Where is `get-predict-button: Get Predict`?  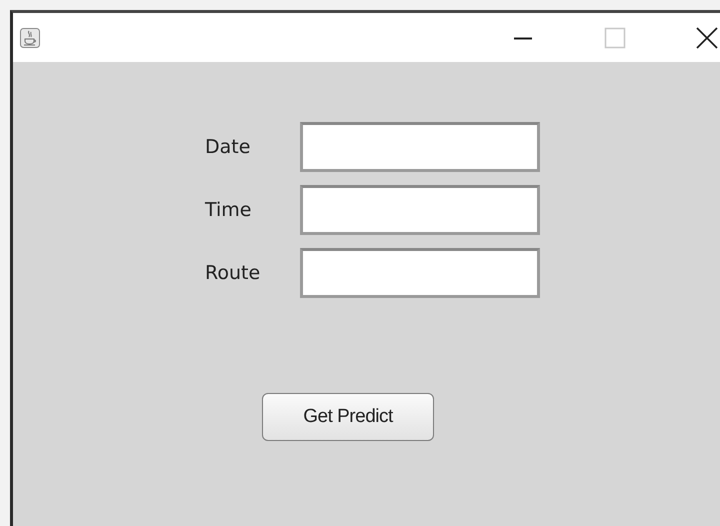
get-predict-button: Get Predict is located at coordinates (348, 417).